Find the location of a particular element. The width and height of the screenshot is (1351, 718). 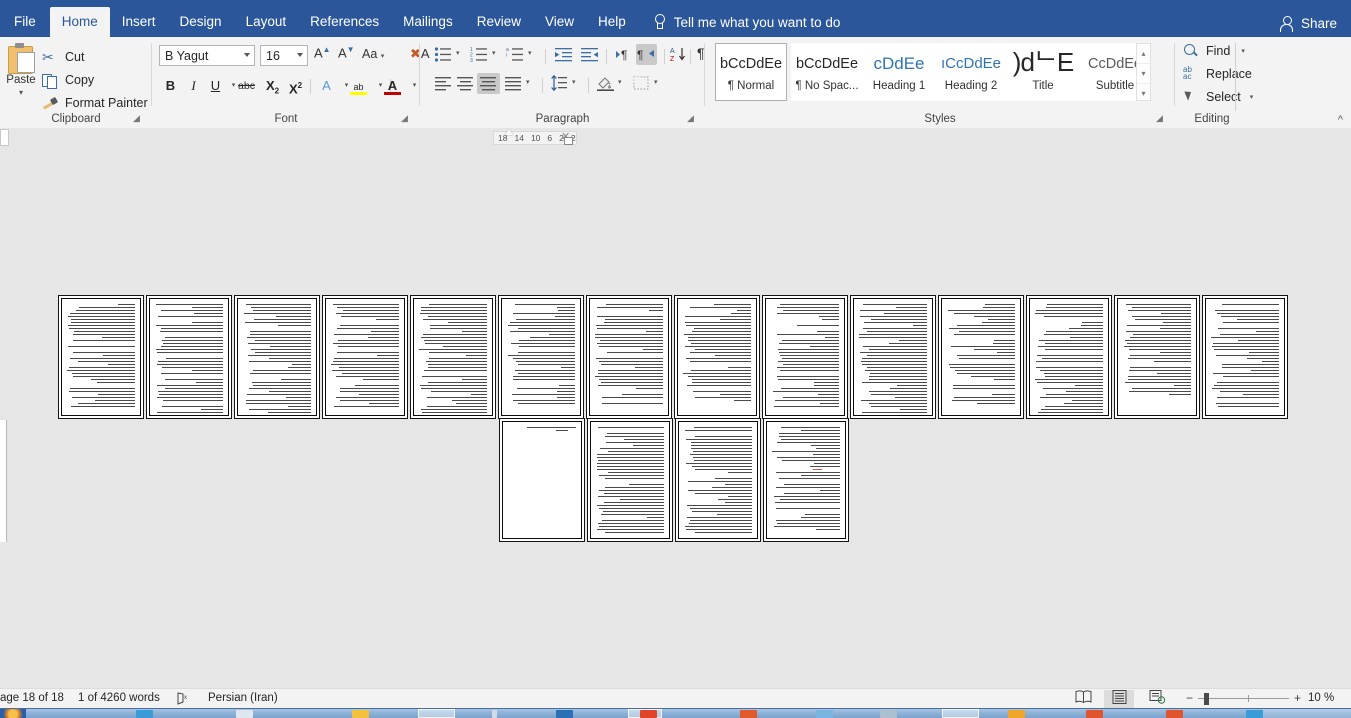

clipboard-dialog-launcher: ◢ is located at coordinates (138, 118).